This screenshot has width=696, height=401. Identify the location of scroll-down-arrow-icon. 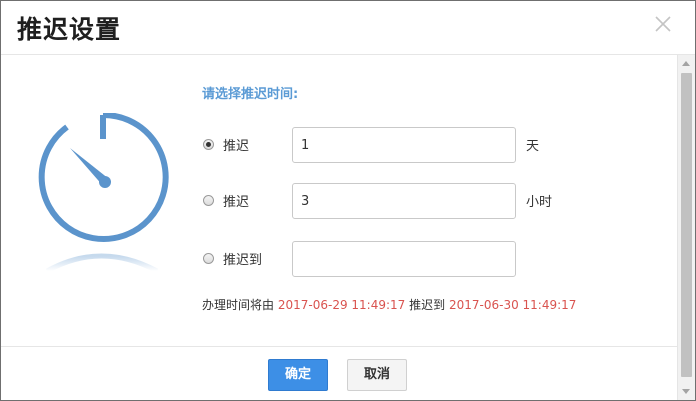
(686, 391).